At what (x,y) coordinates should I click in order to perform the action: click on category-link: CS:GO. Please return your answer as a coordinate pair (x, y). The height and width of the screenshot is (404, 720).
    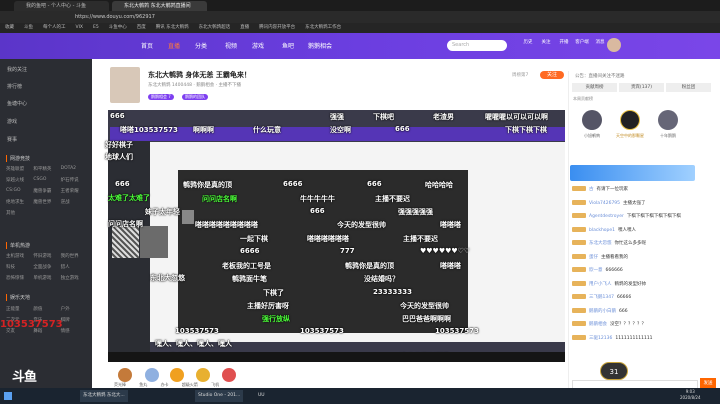
    Looking at the image, I should click on (19, 191).